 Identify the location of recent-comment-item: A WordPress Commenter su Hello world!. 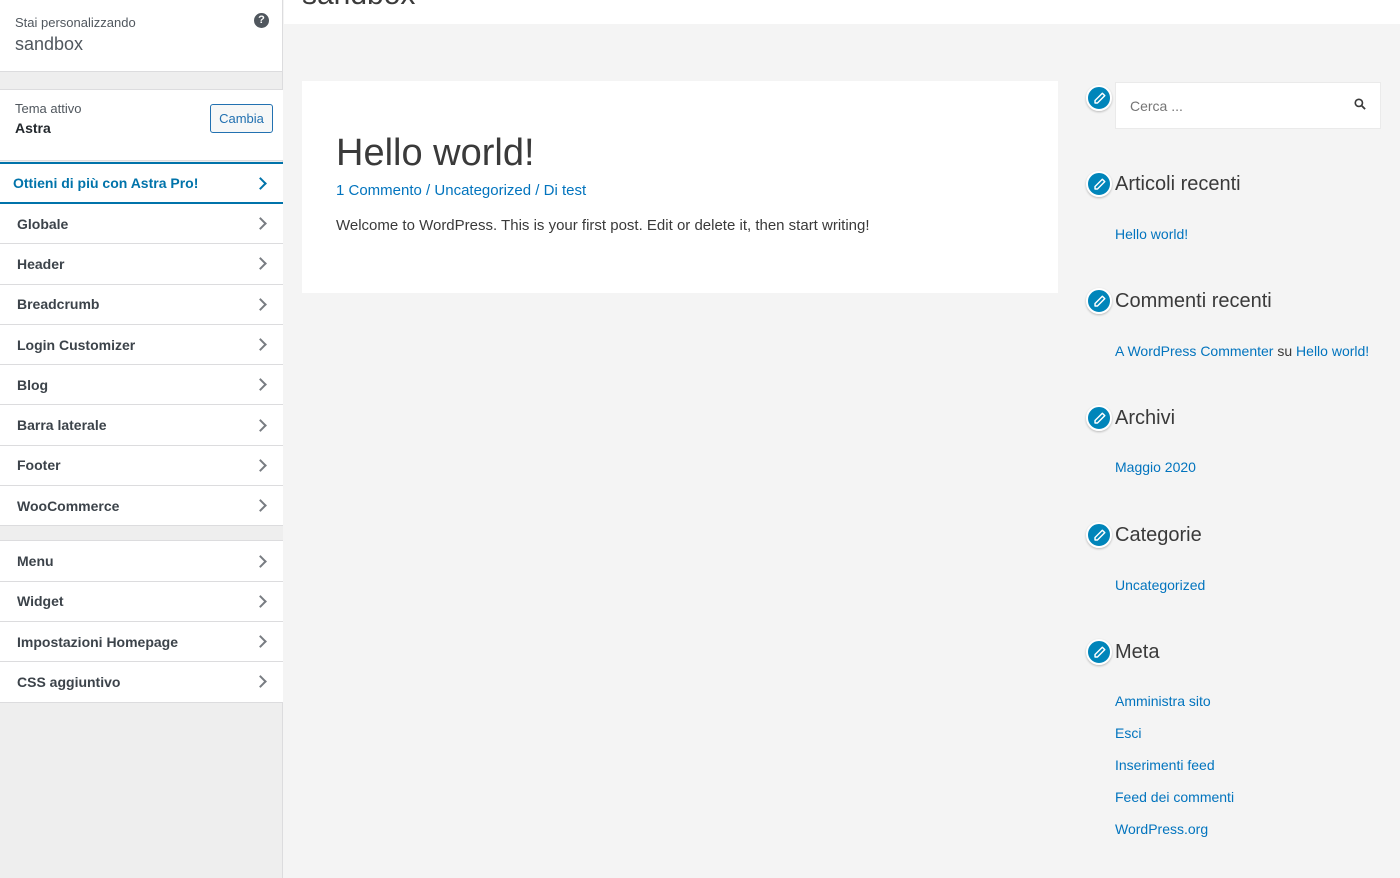
(1242, 351).